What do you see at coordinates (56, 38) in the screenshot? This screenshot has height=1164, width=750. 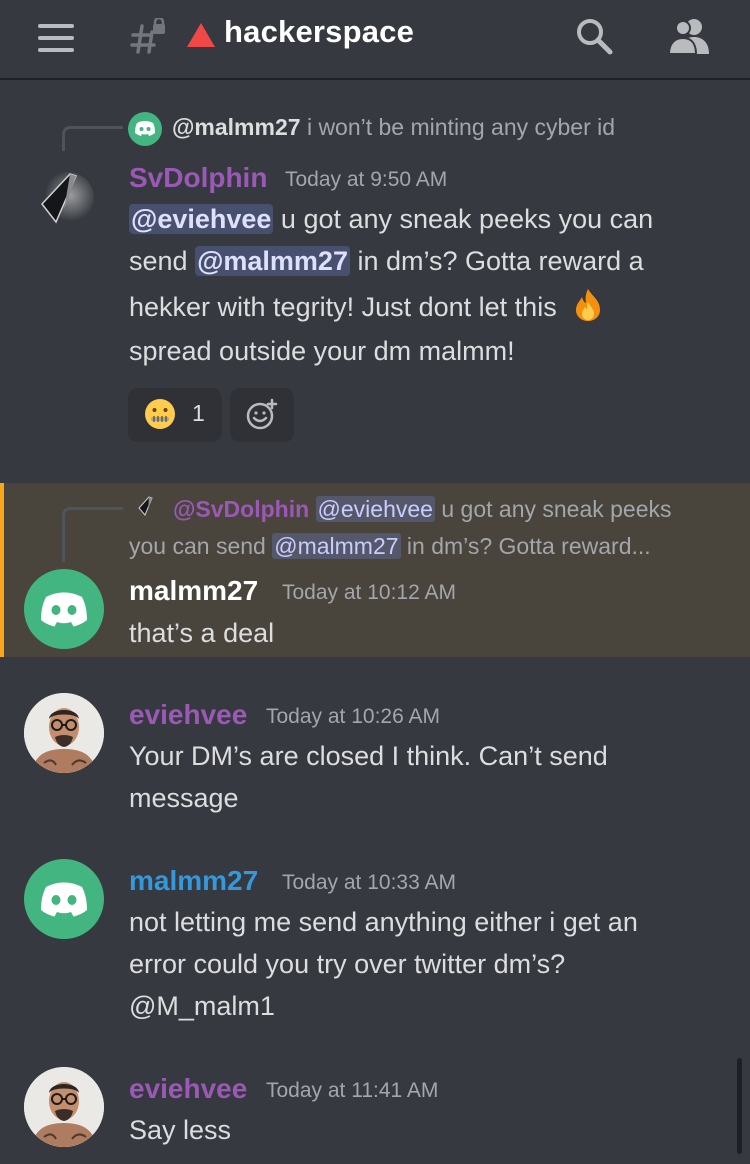 I see `hamburger-menu-icon` at bounding box center [56, 38].